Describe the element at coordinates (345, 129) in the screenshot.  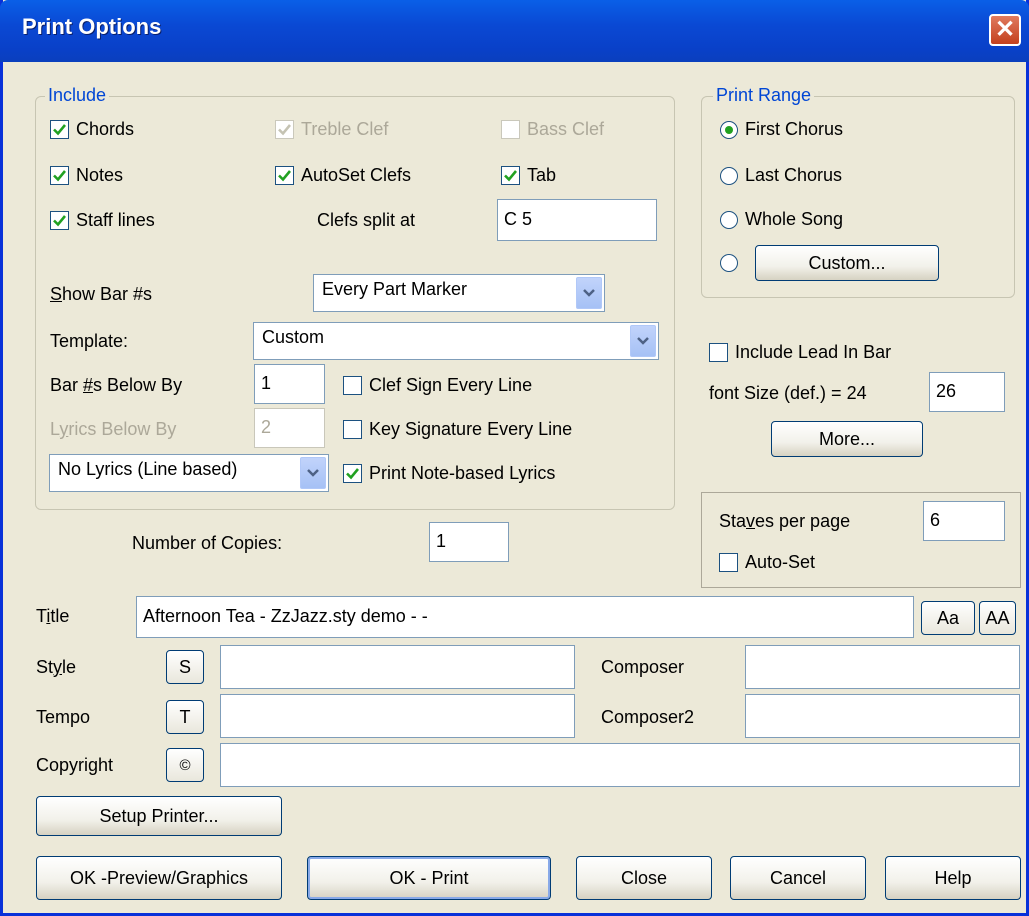
I see `treble-clef-label: Treble Clef` at that location.